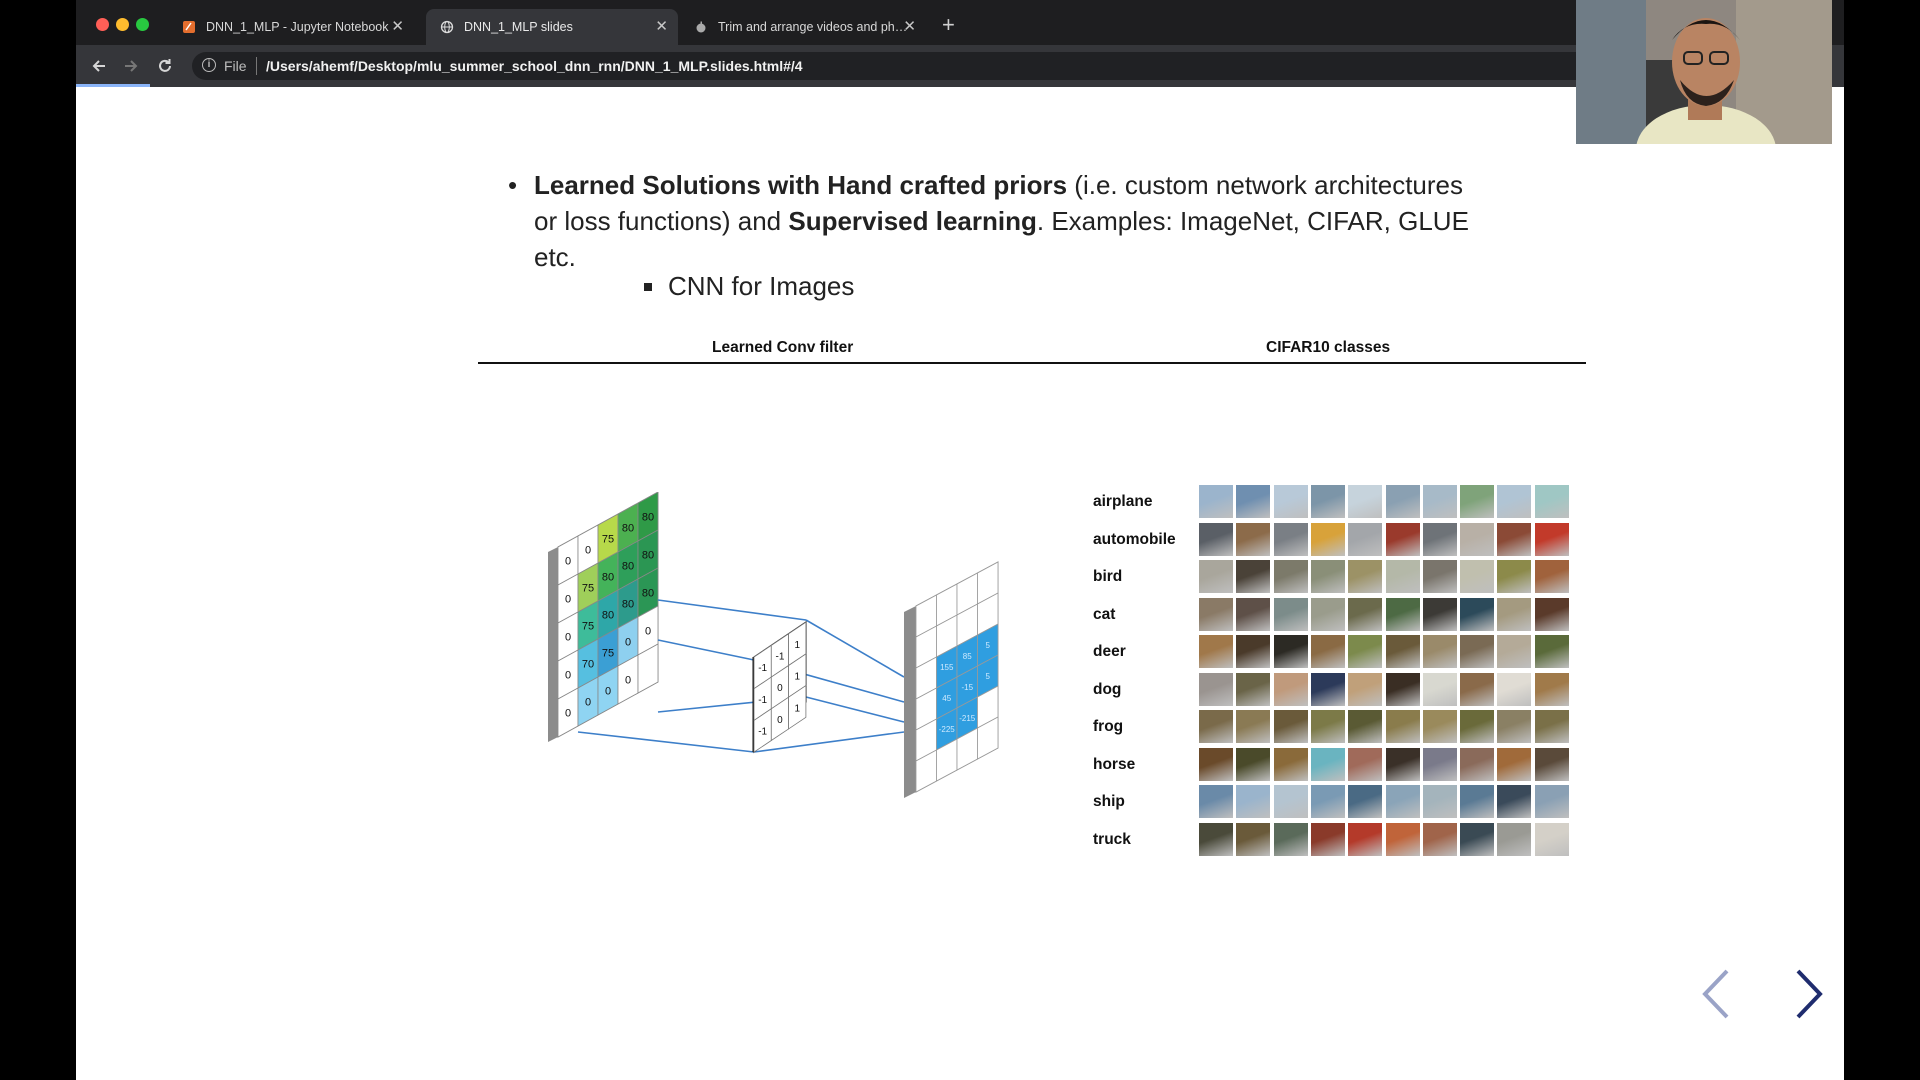  Describe the element at coordinates (761, 286) in the screenshot. I see `sub-bullet-text: CNN for Images` at that location.